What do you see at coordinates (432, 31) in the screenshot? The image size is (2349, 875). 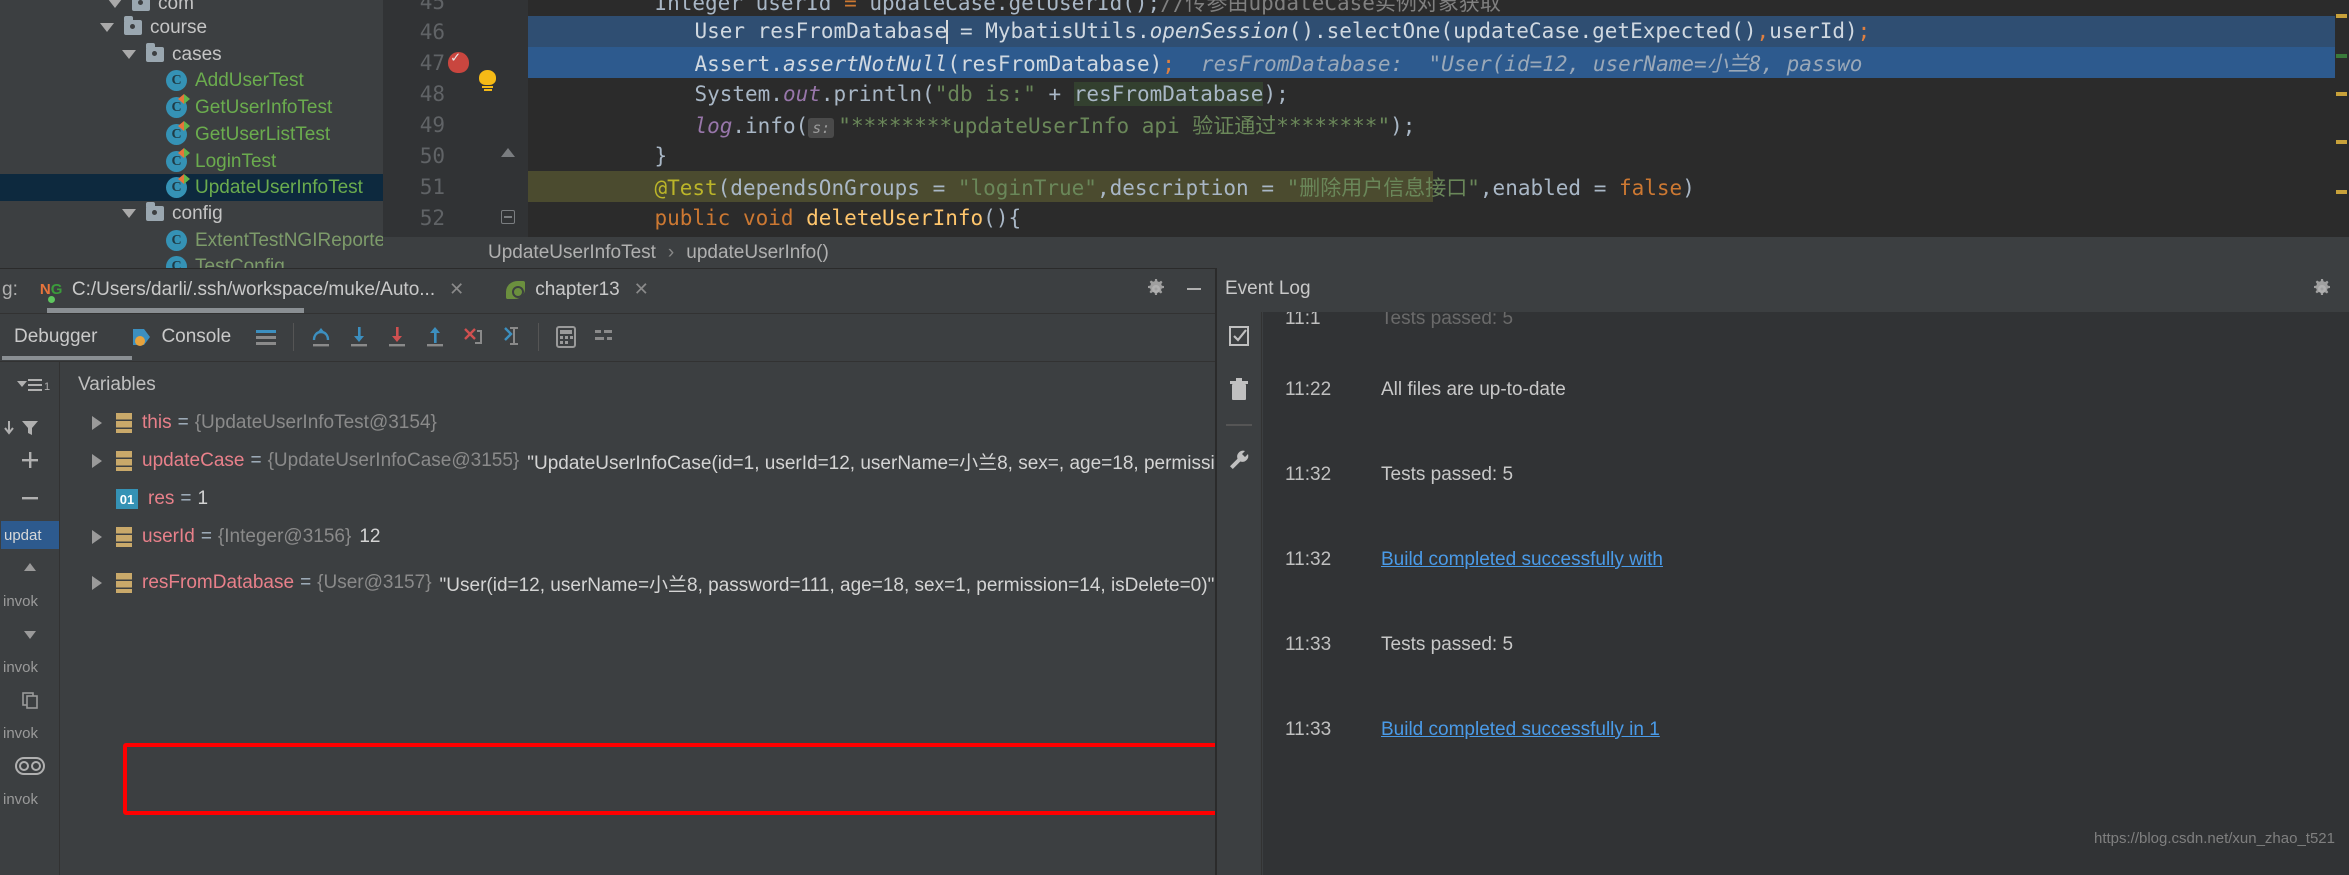 I see `line-number: 46` at bounding box center [432, 31].